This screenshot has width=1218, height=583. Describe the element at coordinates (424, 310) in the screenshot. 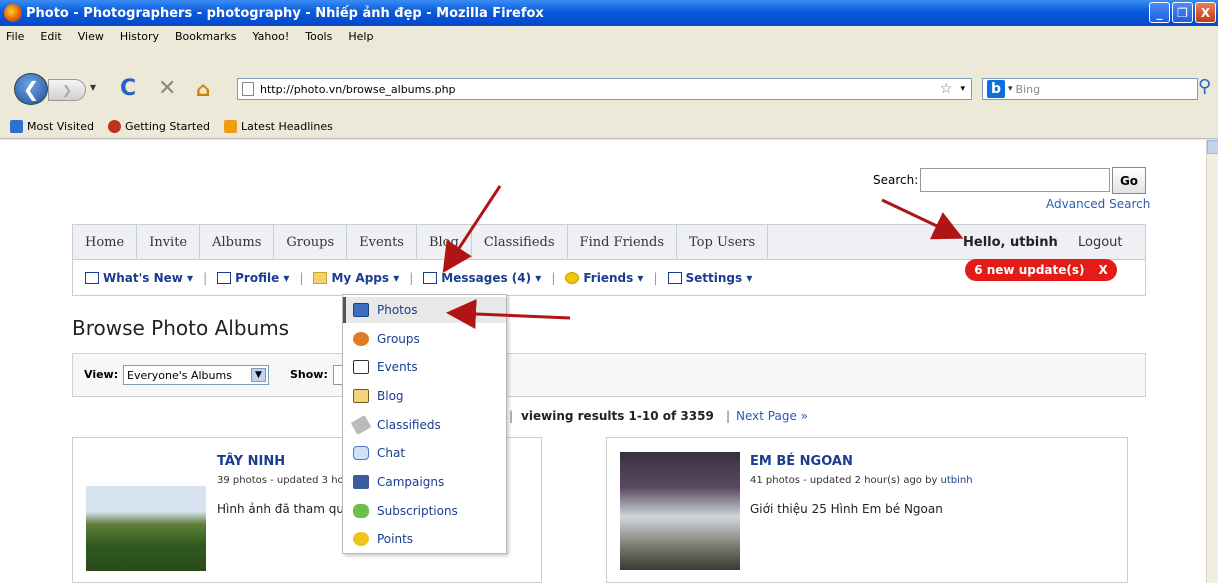

I see `menu-item-photos: Photos` at that location.